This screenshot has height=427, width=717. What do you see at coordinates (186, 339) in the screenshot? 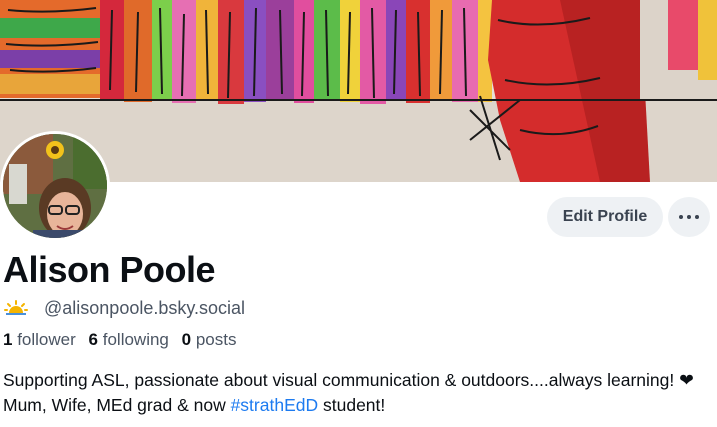
I see `posts-count: 0` at bounding box center [186, 339].